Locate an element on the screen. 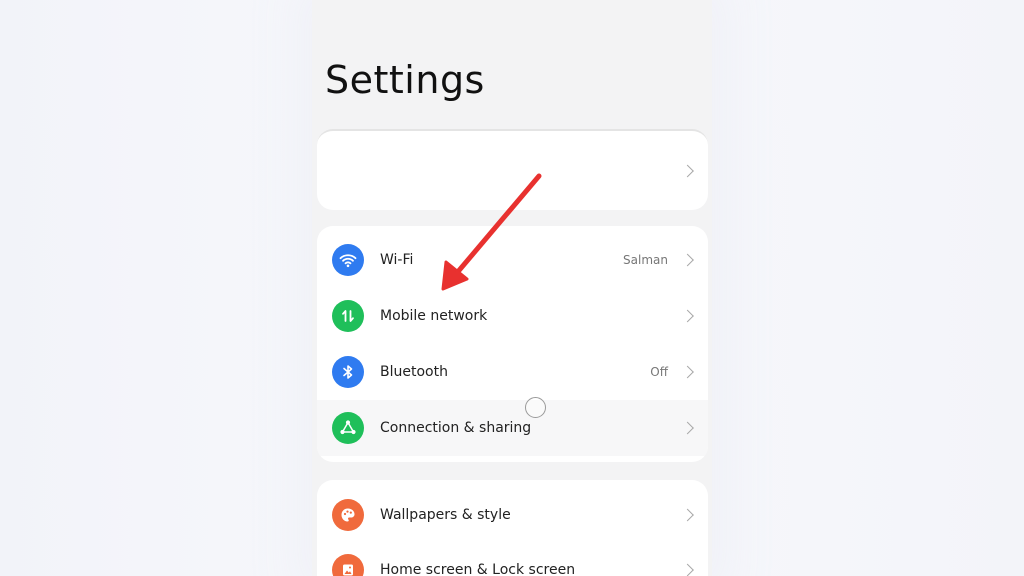  bluetooth-status: Off is located at coordinates (659, 372).